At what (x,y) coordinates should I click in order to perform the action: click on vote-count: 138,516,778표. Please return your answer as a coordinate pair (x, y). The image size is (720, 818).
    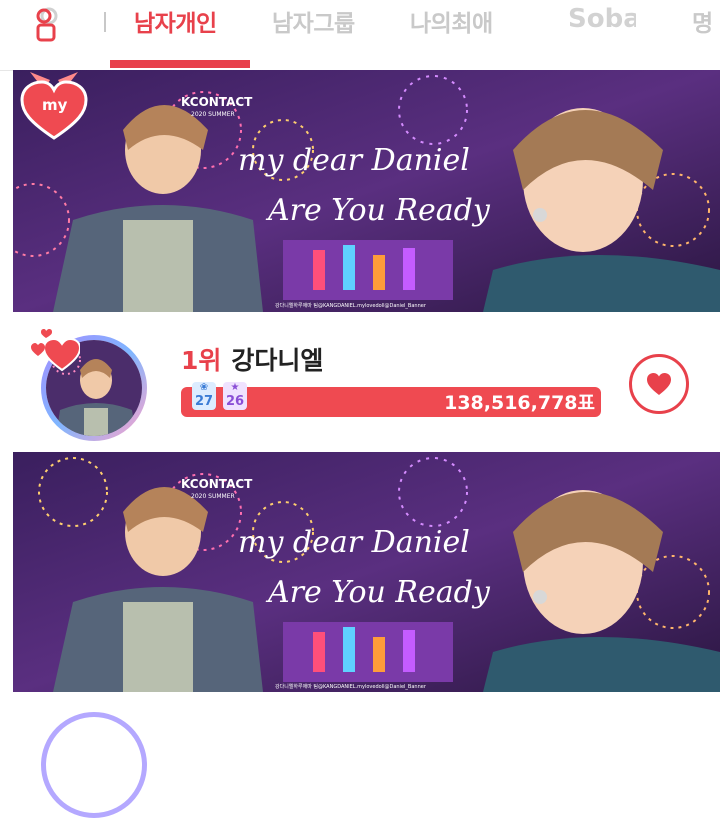
    Looking at the image, I should click on (519, 403).